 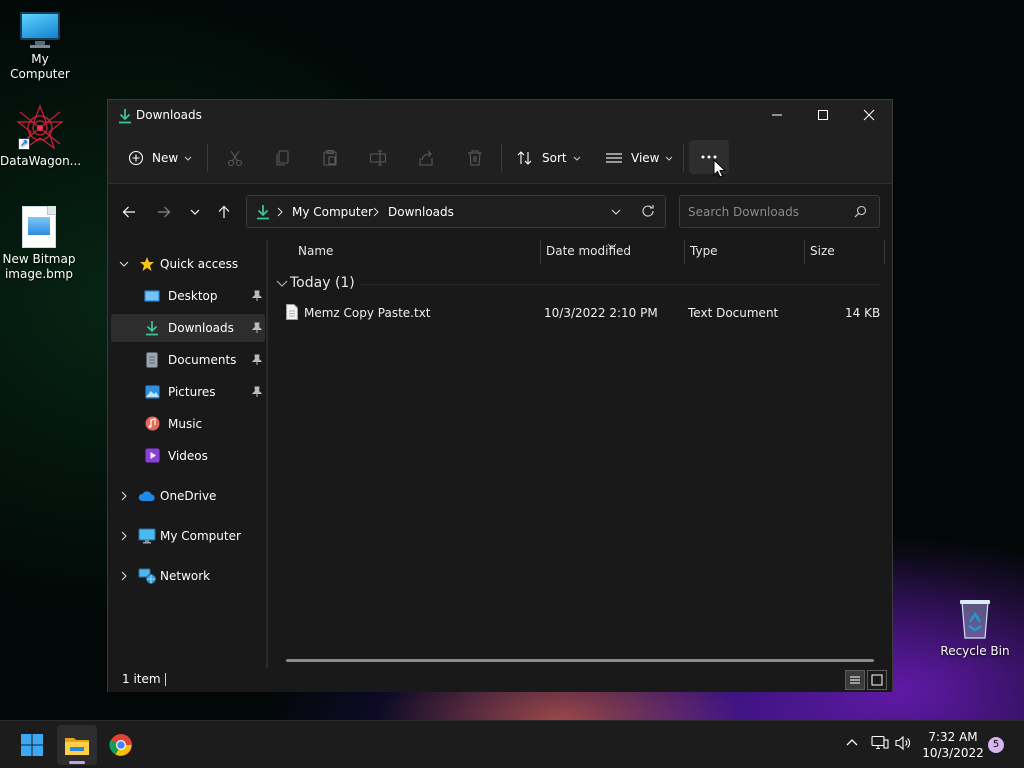 I want to click on chevron-right-icon, so click(x=124, y=537).